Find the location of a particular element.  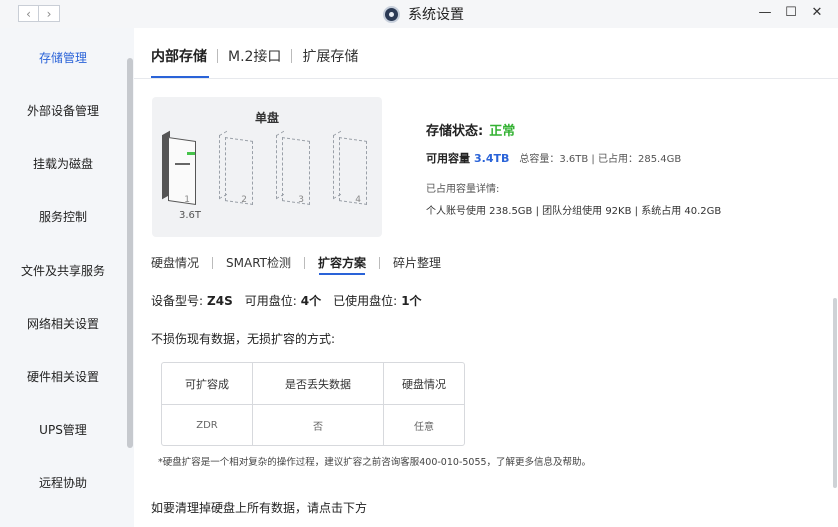

sidebar-item-mount-disk: 挂载为磁盘 is located at coordinates (63, 163).